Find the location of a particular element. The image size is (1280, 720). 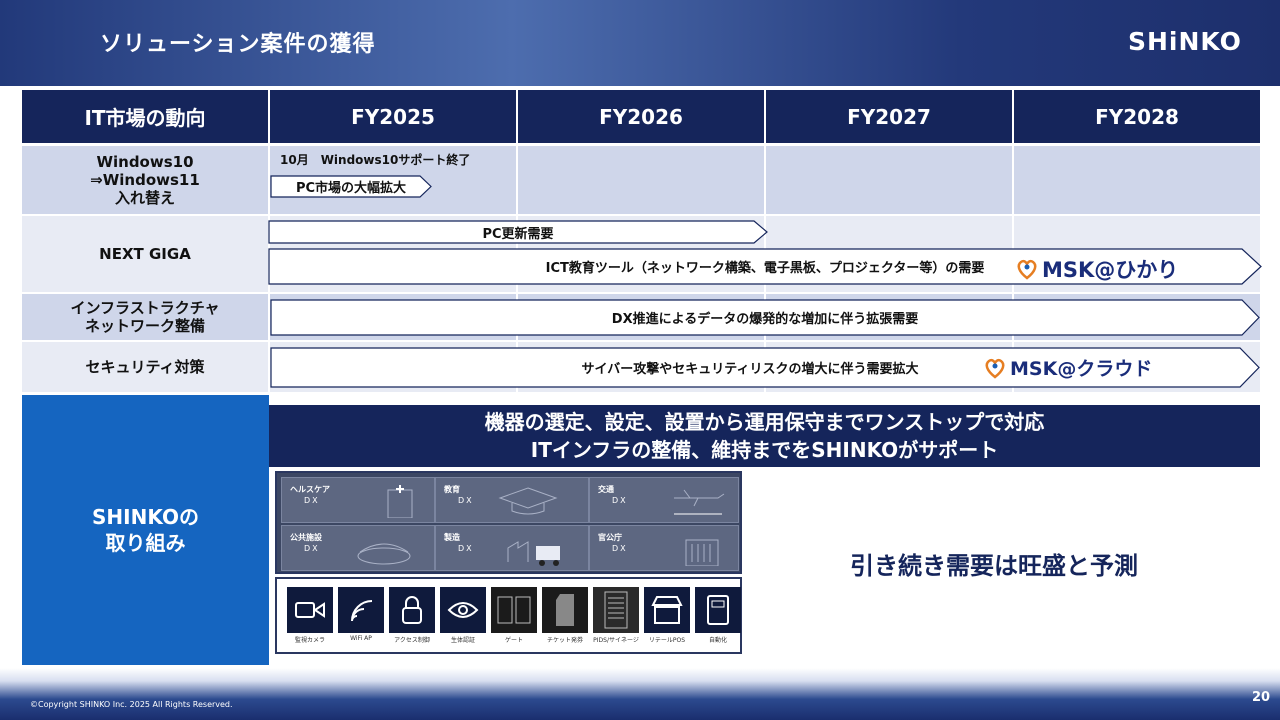

msk-cloud-text: MSK@クラウド is located at coordinates (1081, 369).